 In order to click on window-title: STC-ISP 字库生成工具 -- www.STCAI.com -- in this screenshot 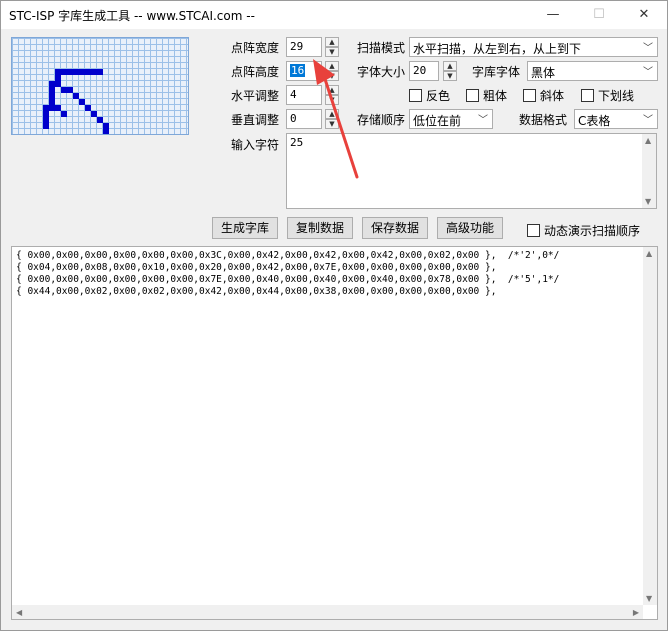, I will do `click(132, 16)`.